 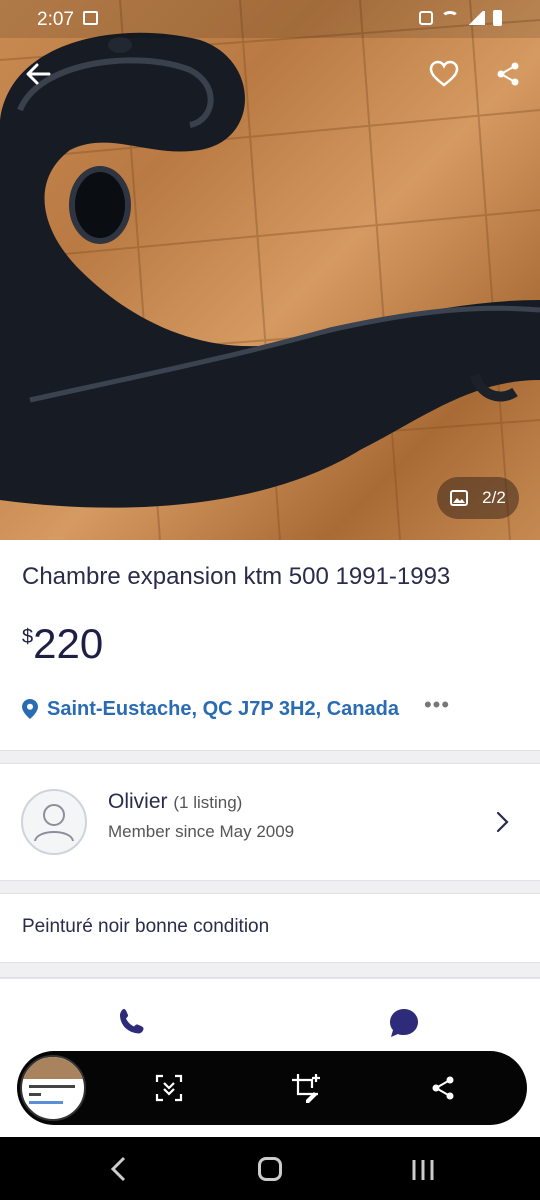 What do you see at coordinates (272, 1088) in the screenshot?
I see `screenshot-toolbar` at bounding box center [272, 1088].